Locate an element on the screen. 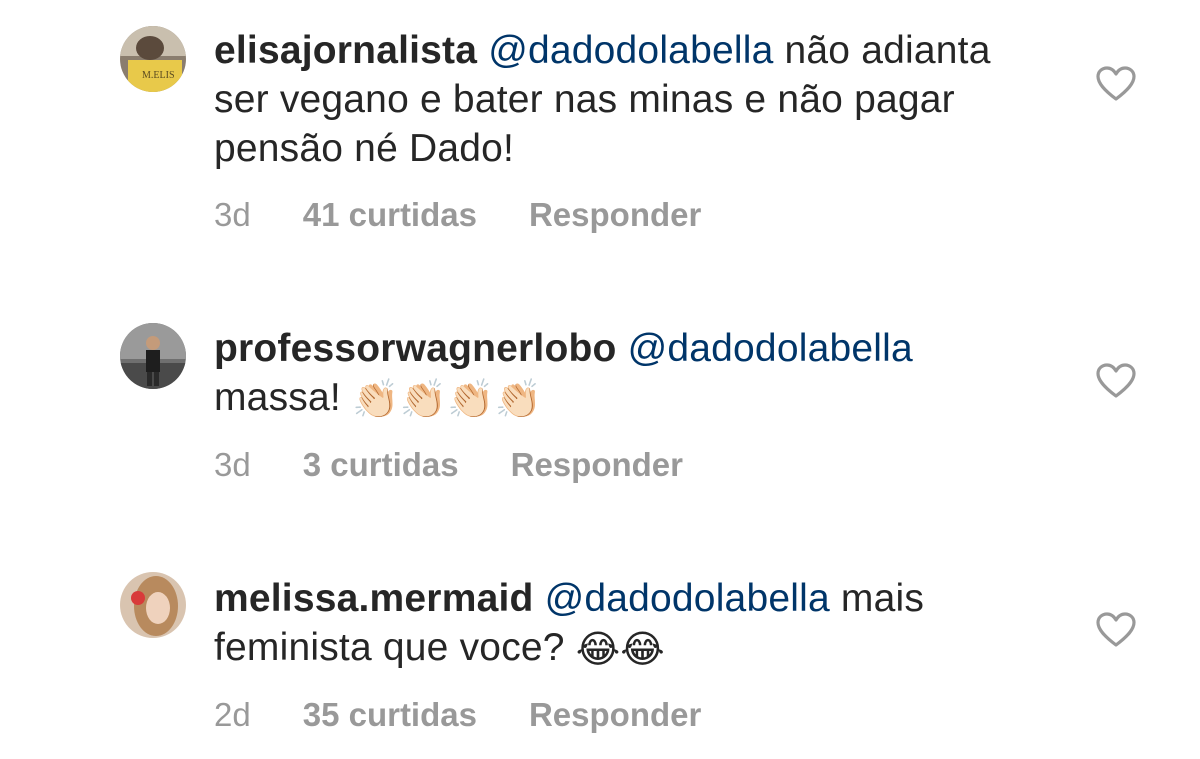 This screenshot has width=1200, height=759. comment-timestamp: 2d is located at coordinates (232, 714).